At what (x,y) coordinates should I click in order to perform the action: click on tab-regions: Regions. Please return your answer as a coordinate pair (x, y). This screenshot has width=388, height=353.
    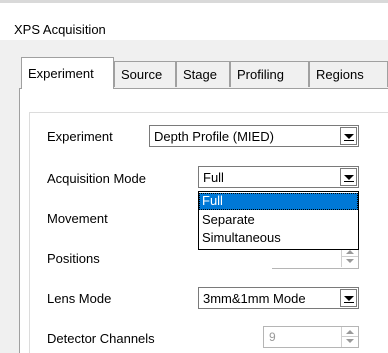
    Looking at the image, I should click on (348, 74).